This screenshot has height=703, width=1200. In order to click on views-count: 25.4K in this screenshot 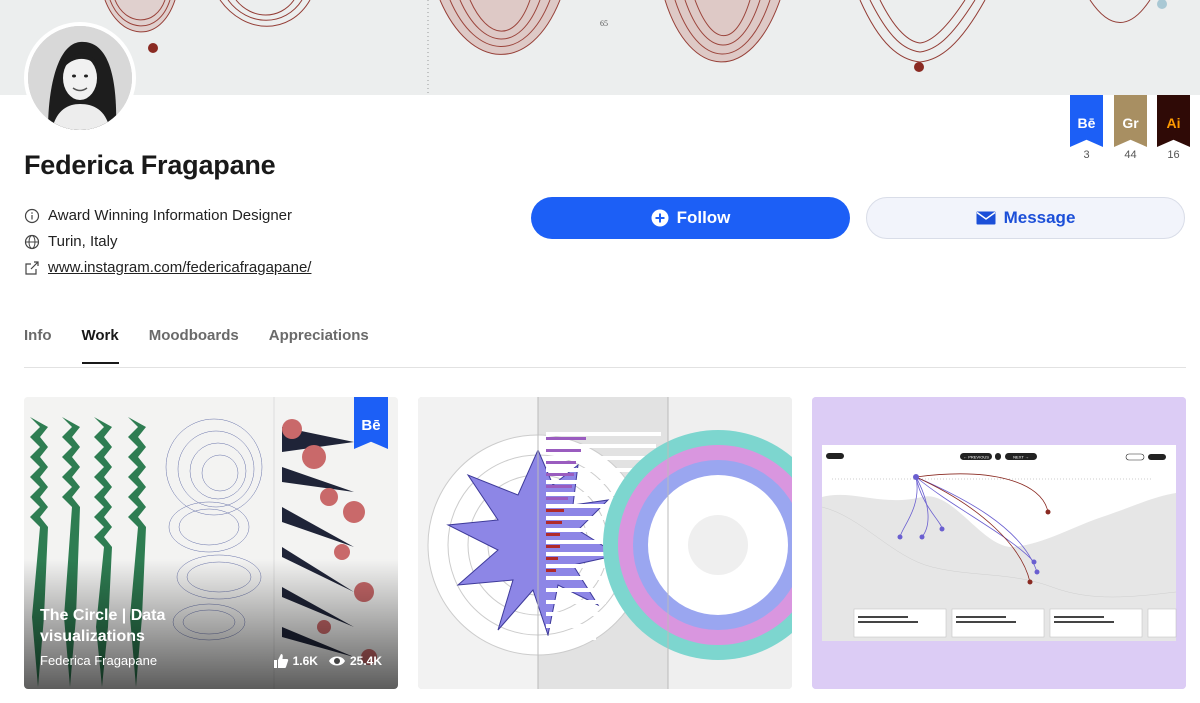, I will do `click(365, 661)`.